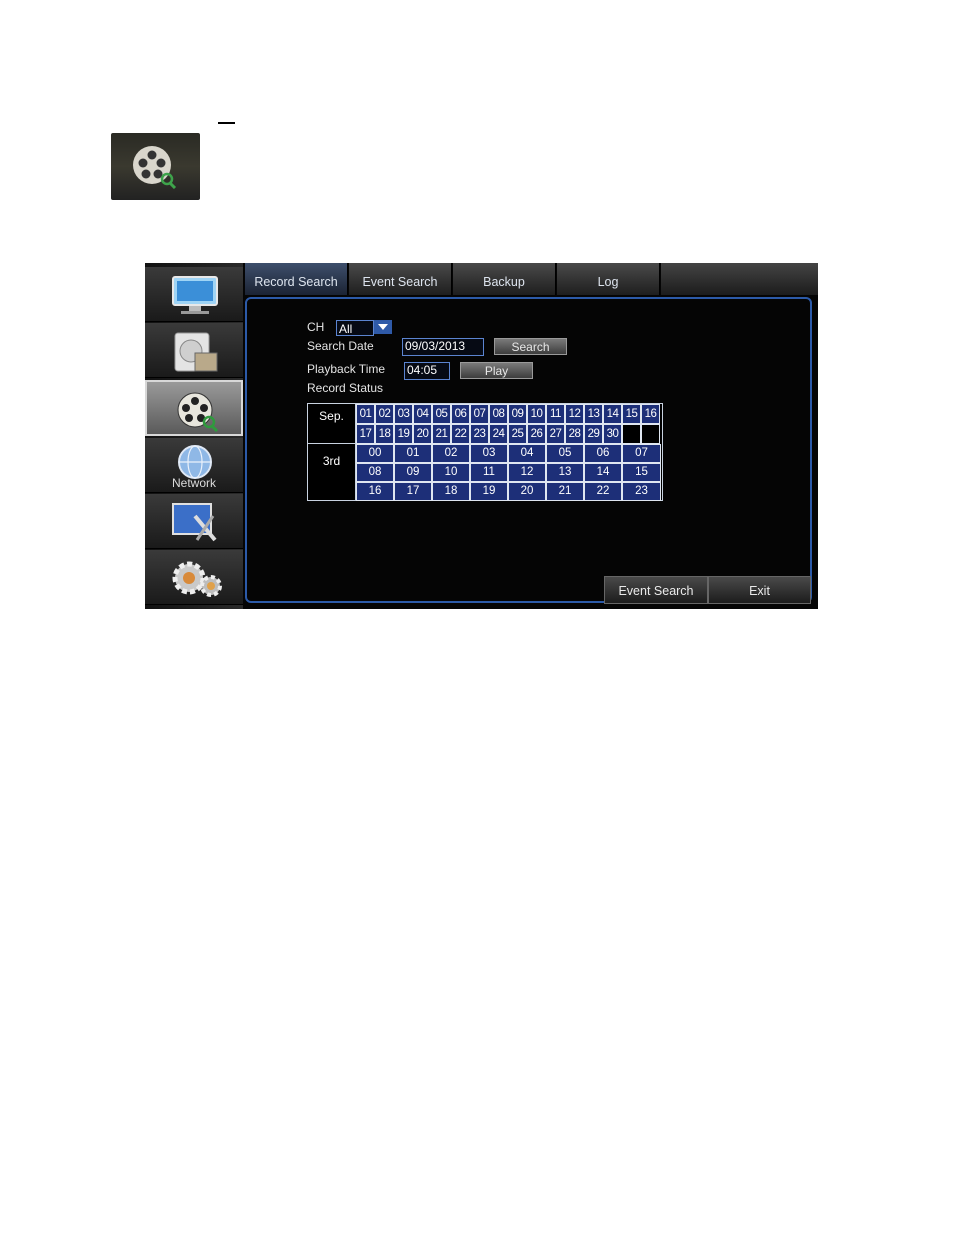 The height and width of the screenshot is (1235, 954). Describe the element at coordinates (422, 434) in the screenshot. I see `day-cell: 20` at that location.